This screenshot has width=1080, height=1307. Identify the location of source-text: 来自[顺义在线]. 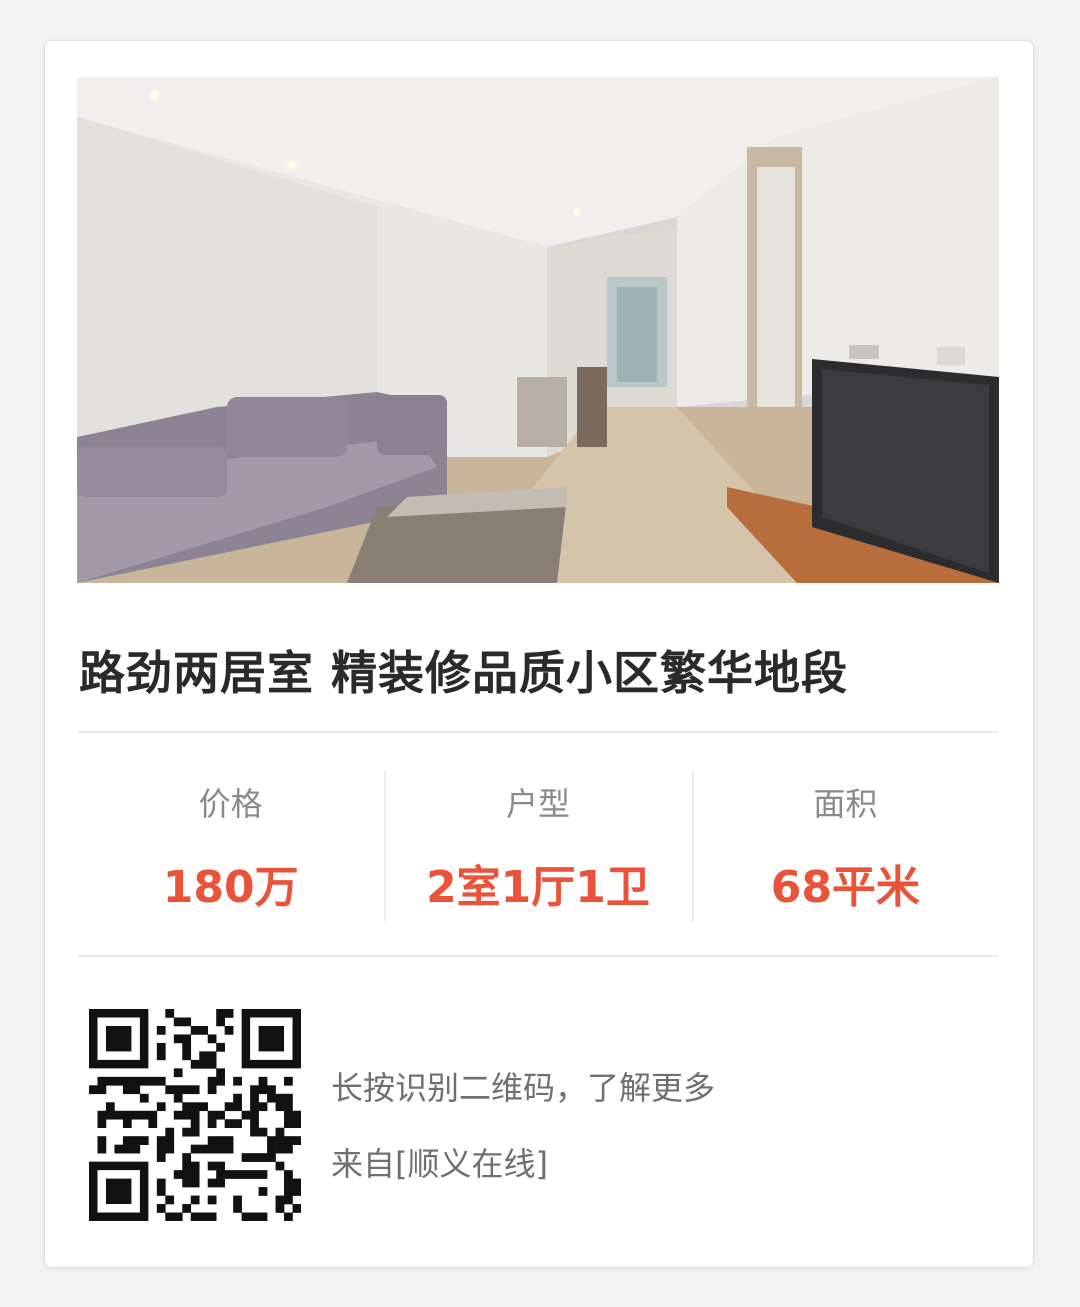
(439, 1164).